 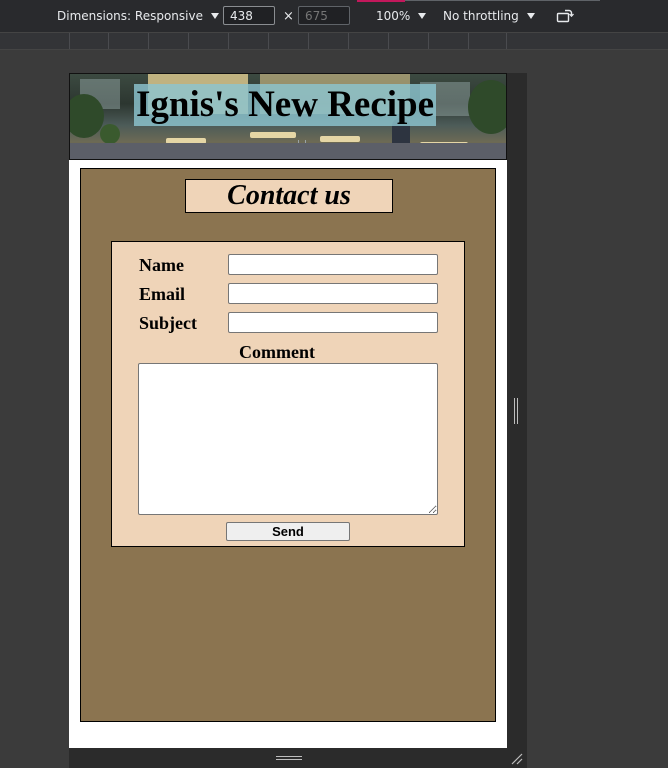 I want to click on resize-handle-right, so click(x=516, y=411).